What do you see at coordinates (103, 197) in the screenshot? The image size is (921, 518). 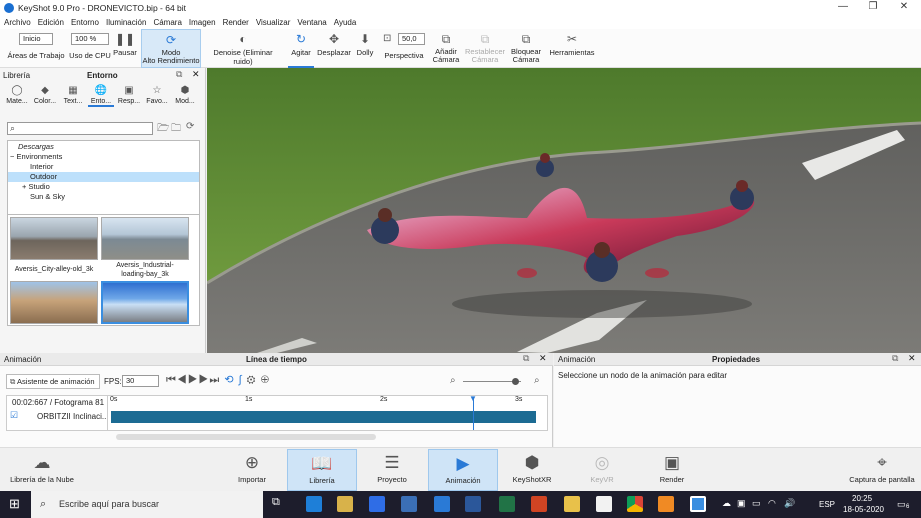 I see `tree-item-sun-sky: Sun & Sky` at bounding box center [103, 197].